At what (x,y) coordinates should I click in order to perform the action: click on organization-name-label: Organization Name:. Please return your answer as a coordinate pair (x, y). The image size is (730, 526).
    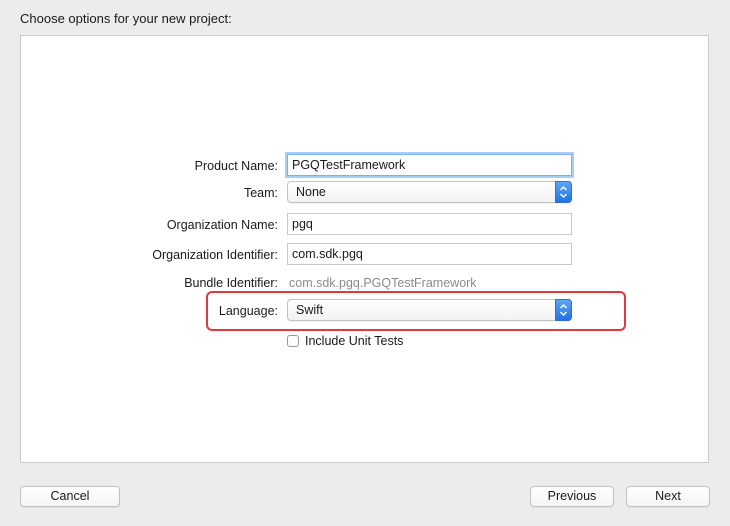
    Looking at the image, I should click on (222, 225).